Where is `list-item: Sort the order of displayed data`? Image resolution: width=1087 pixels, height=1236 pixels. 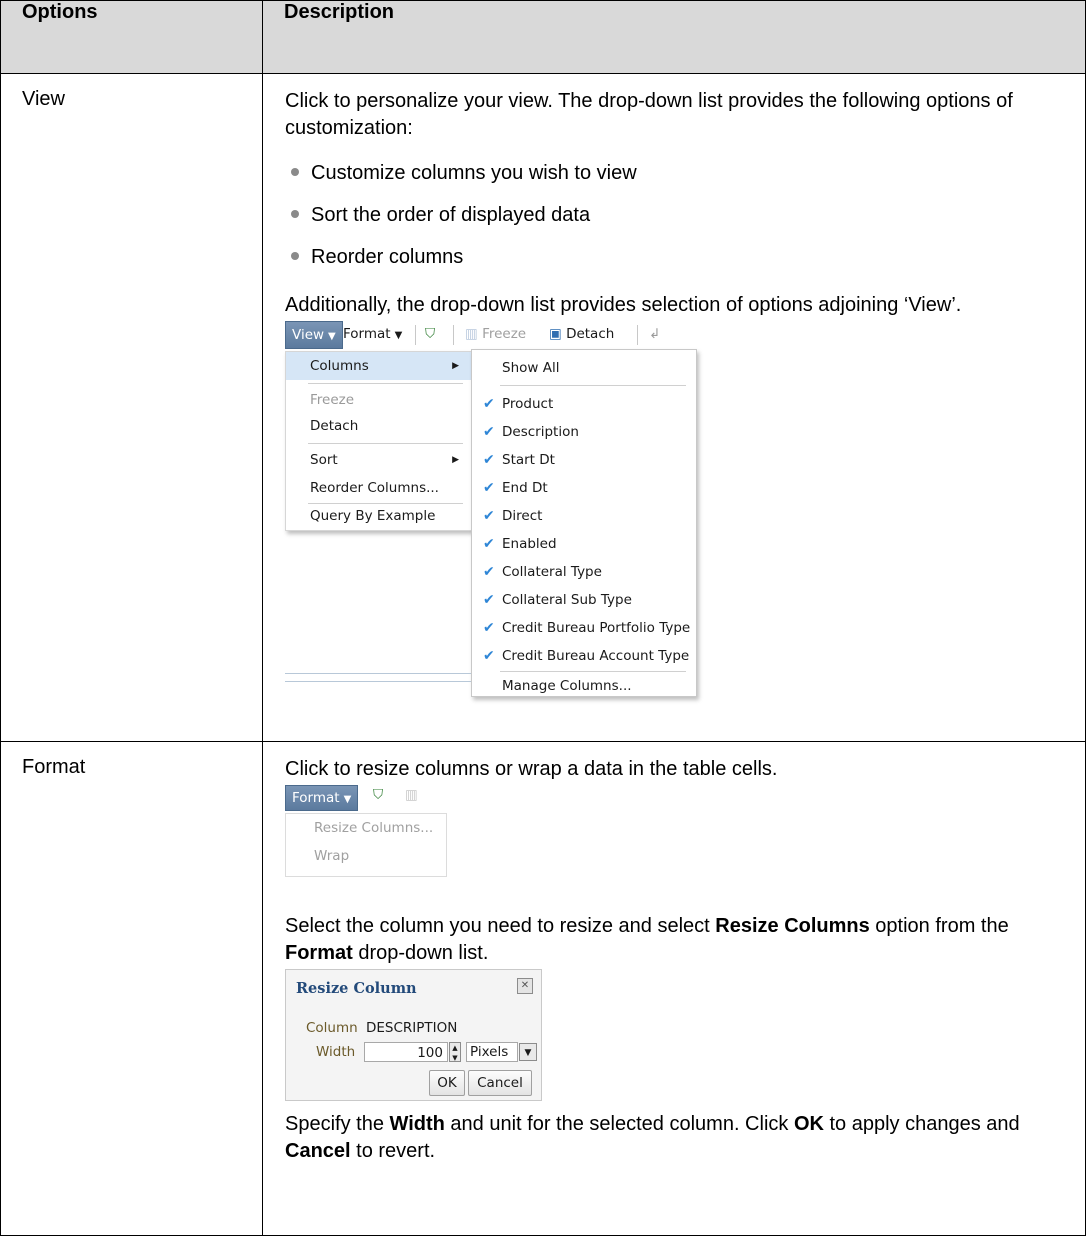
list-item: Sort the order of displayed data is located at coordinates (680, 215).